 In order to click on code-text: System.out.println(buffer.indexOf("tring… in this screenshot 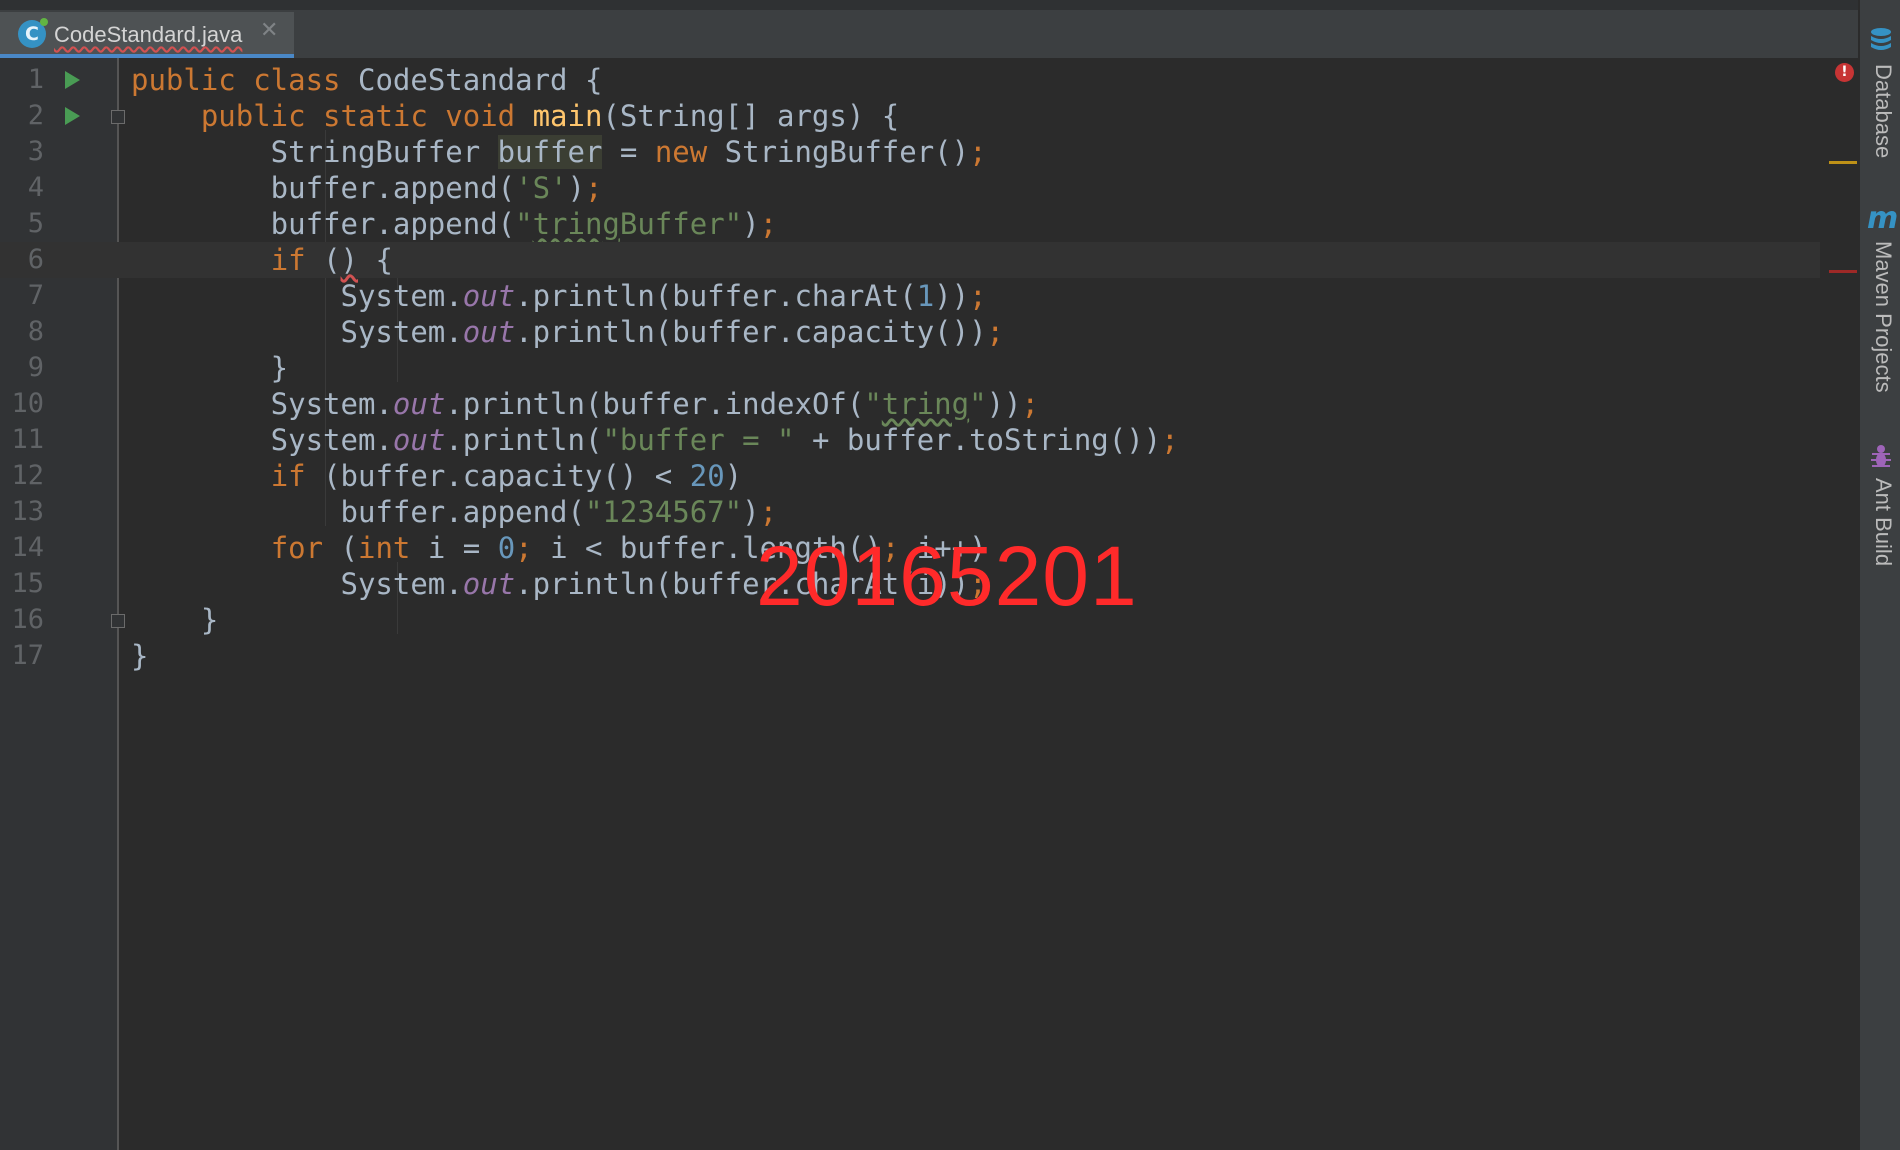, I will do `click(585, 404)`.